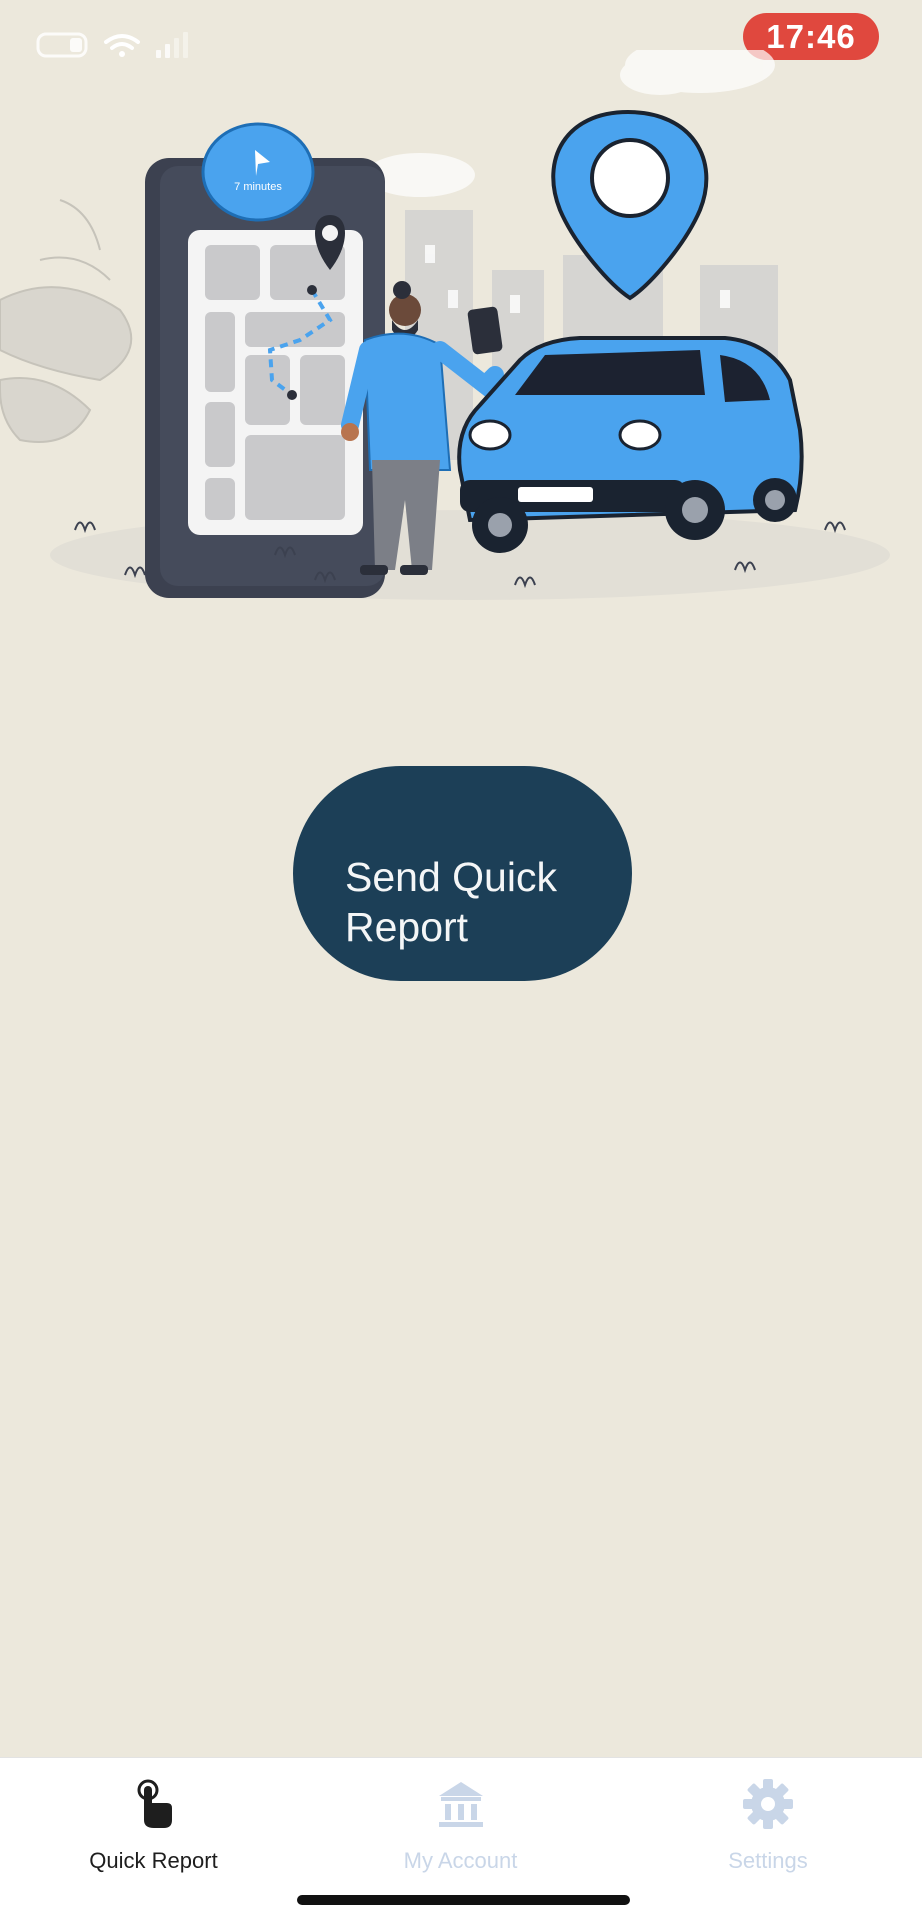 The width and height of the screenshot is (922, 1911). Describe the element at coordinates (66, 321) in the screenshot. I see `leaf-decoration` at that location.